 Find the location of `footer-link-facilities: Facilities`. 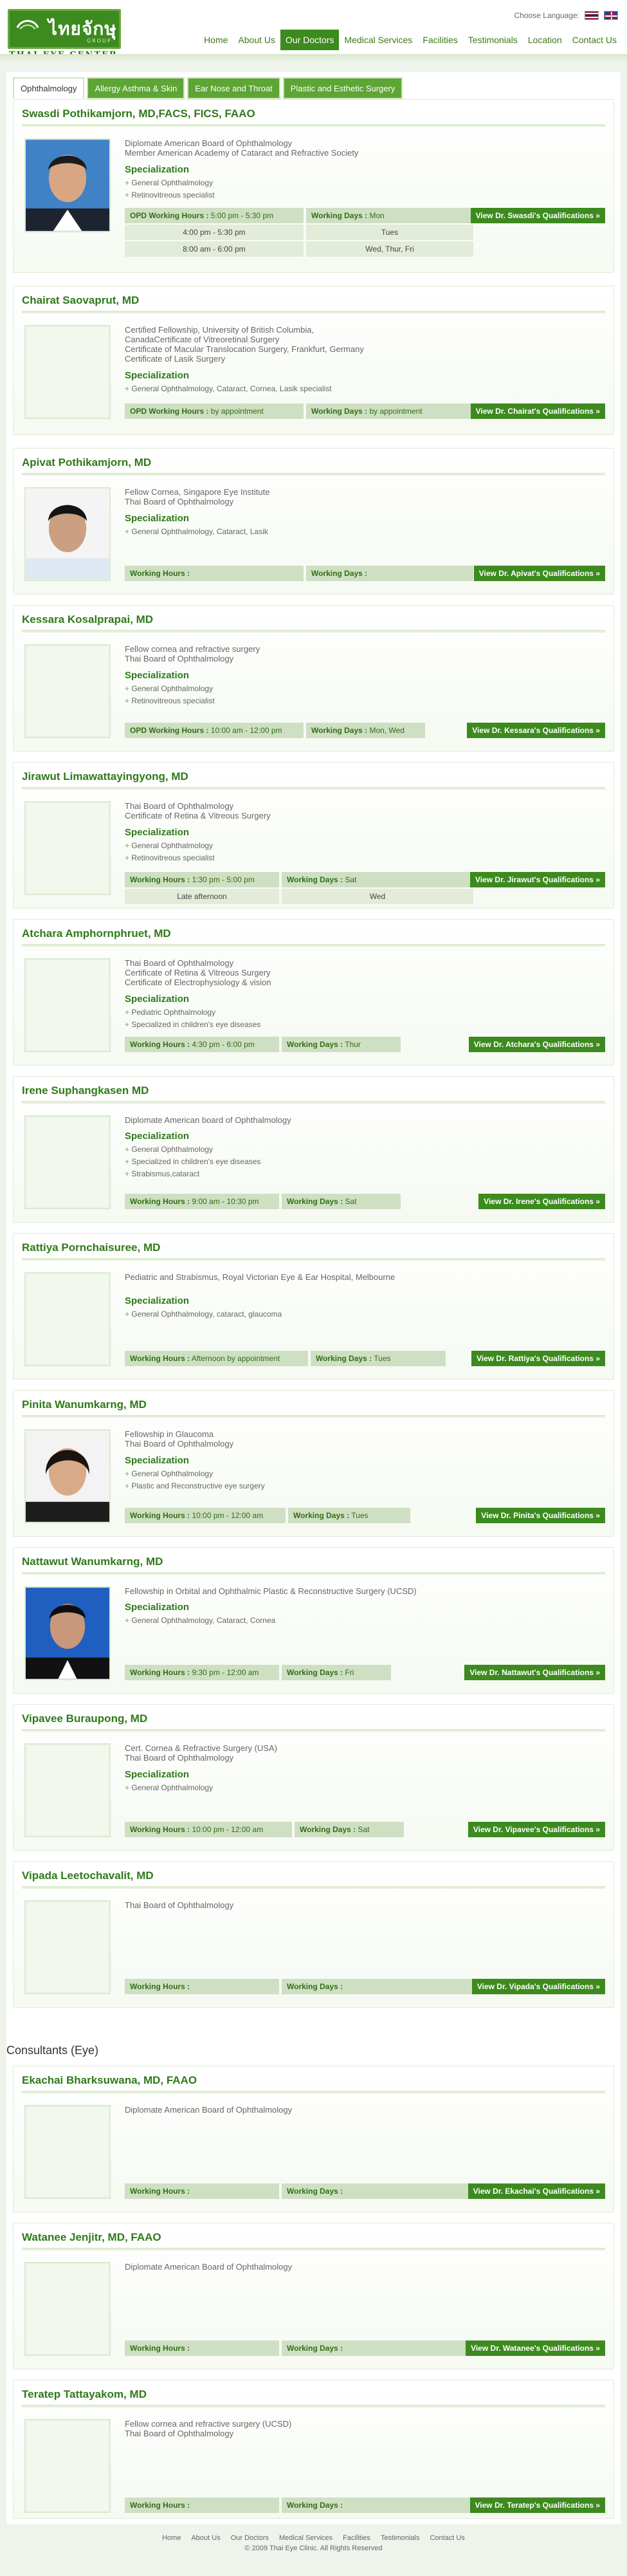

footer-link-facilities: Facilities is located at coordinates (356, 2538).